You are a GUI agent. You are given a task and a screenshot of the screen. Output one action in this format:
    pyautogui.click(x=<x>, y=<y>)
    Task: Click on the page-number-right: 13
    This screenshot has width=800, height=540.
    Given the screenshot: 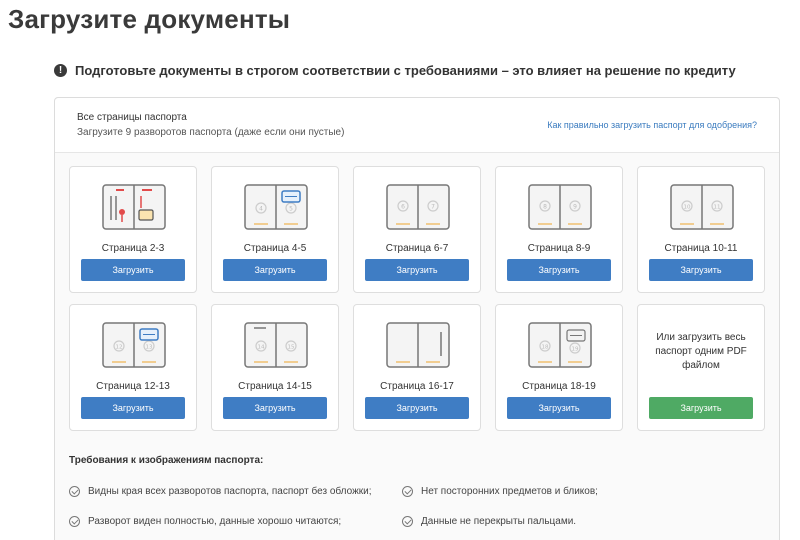 What is the action you would take?
    pyautogui.click(x=149, y=348)
    